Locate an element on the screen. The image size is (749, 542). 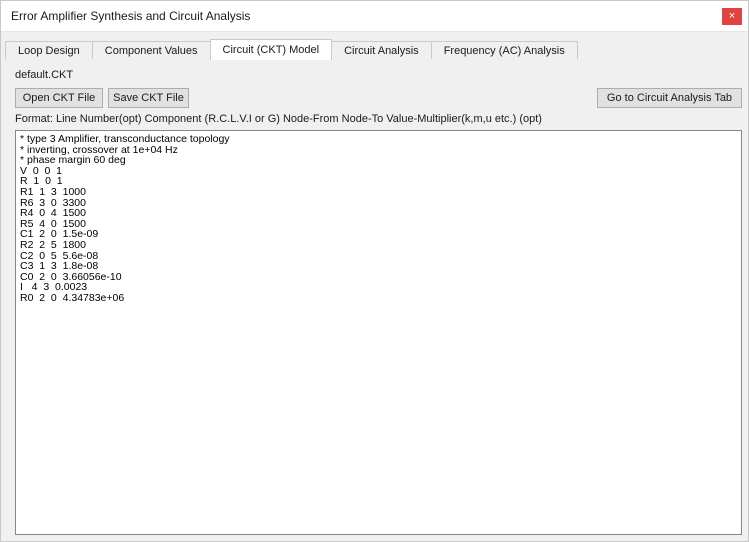
open-ckt-file-button: Open CKT File is located at coordinates (59, 98).